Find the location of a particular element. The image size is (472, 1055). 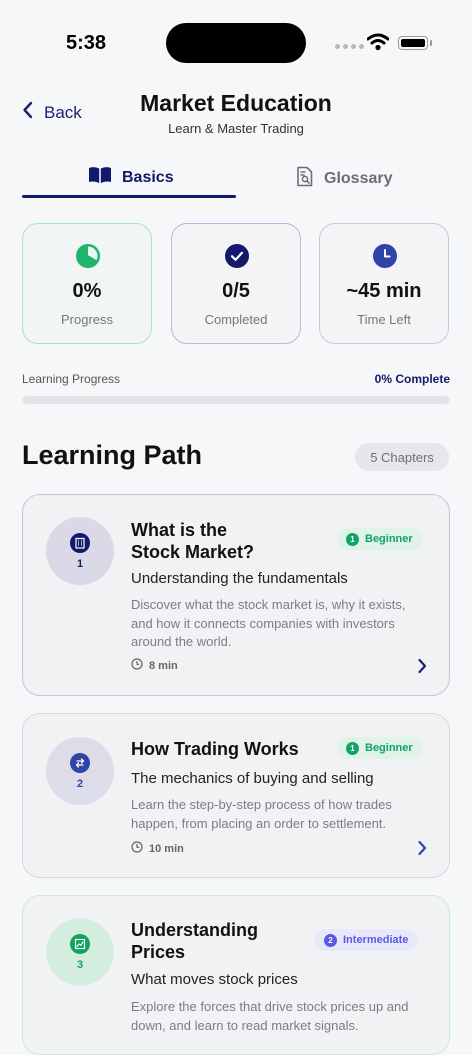

tab-glossary-label: Glossary is located at coordinates (358, 178).